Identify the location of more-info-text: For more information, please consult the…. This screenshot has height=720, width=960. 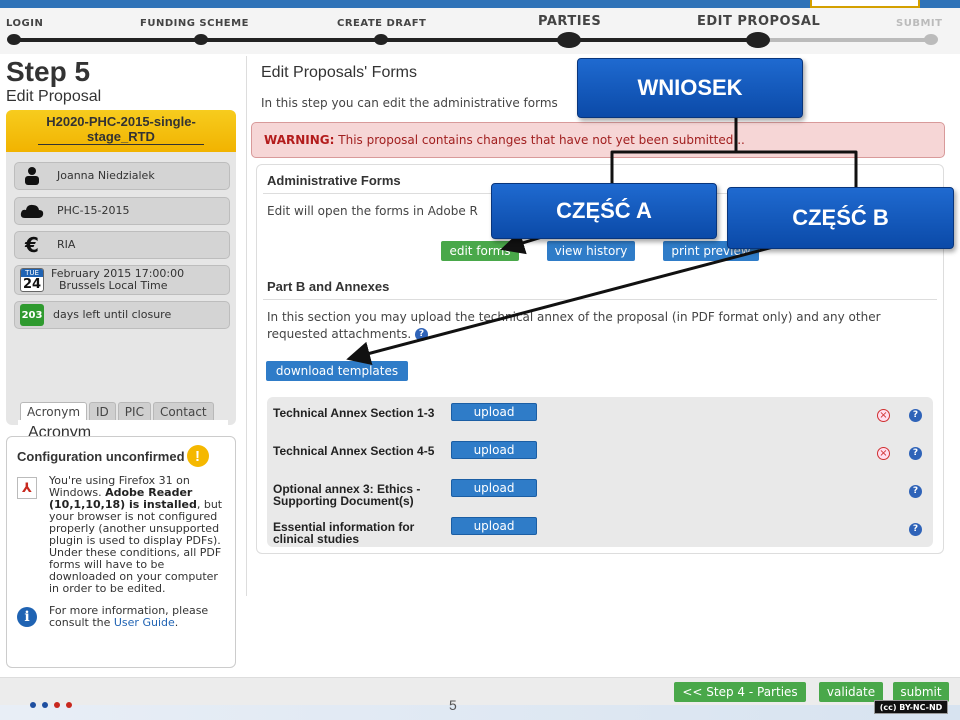
(137, 617).